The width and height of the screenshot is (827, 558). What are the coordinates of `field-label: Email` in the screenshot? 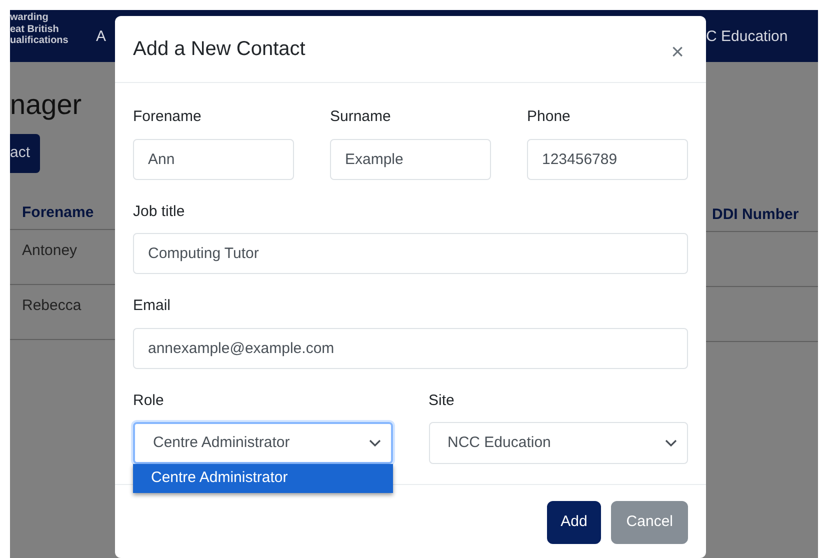 It's located at (152, 306).